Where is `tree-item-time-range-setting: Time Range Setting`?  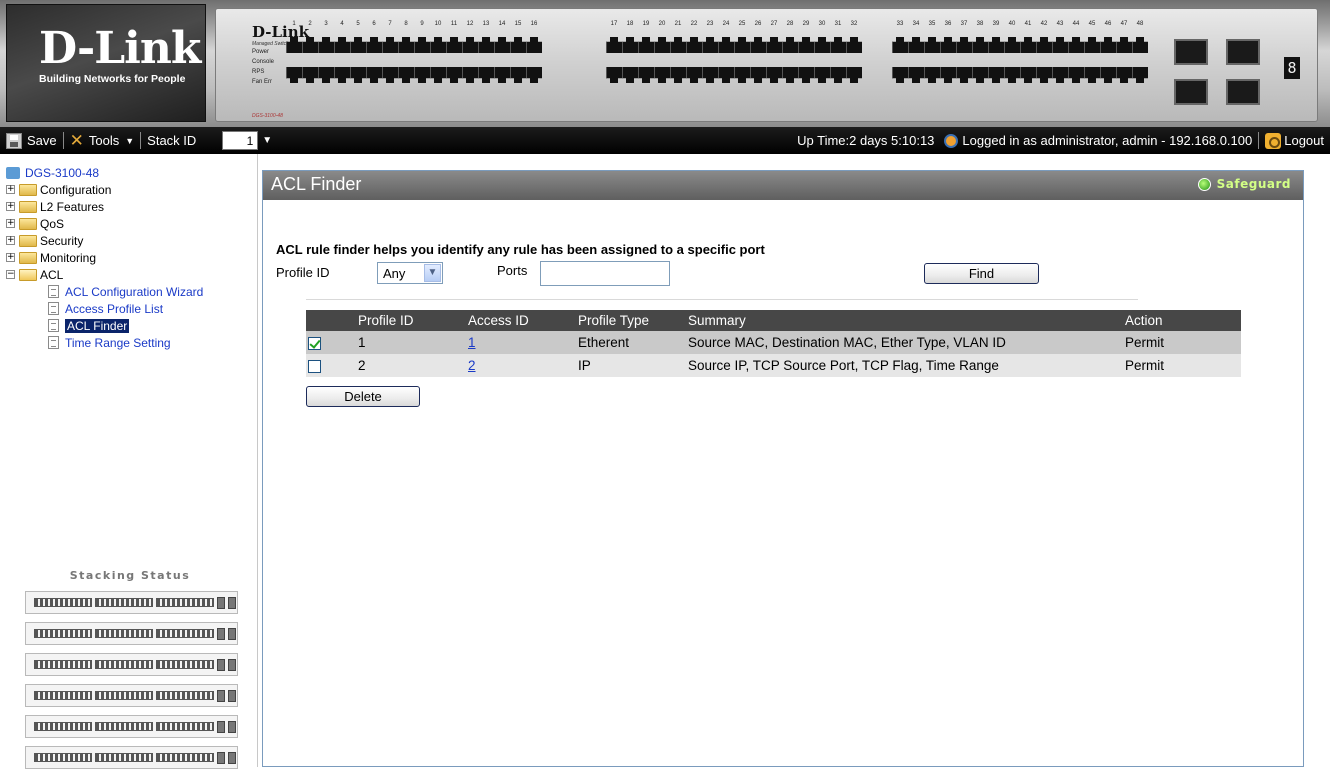 tree-item-time-range-setting: Time Range Setting is located at coordinates (104, 342).